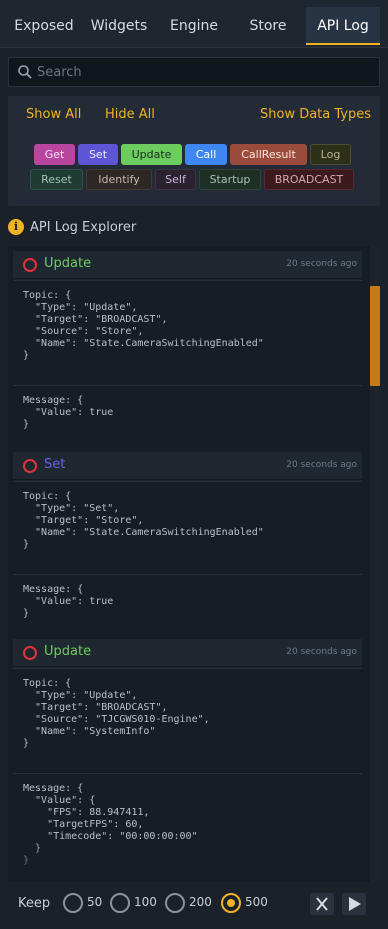 The image size is (388, 929). Describe the element at coordinates (206, 154) in the screenshot. I see `filter-chip-call: Call` at that location.